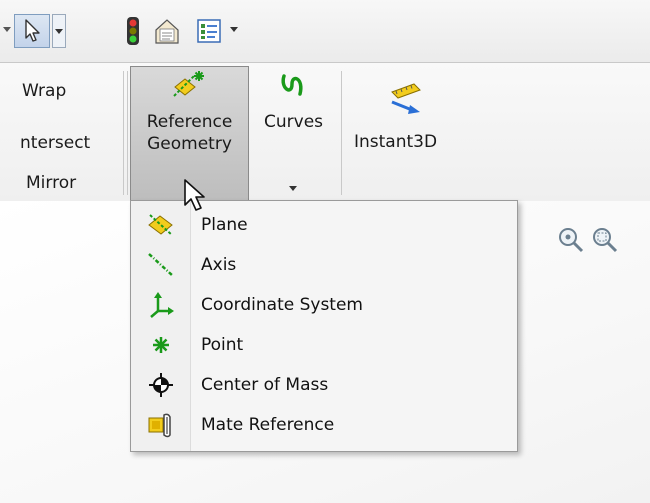 This screenshot has height=503, width=650. I want to click on select-button, so click(40, 31).